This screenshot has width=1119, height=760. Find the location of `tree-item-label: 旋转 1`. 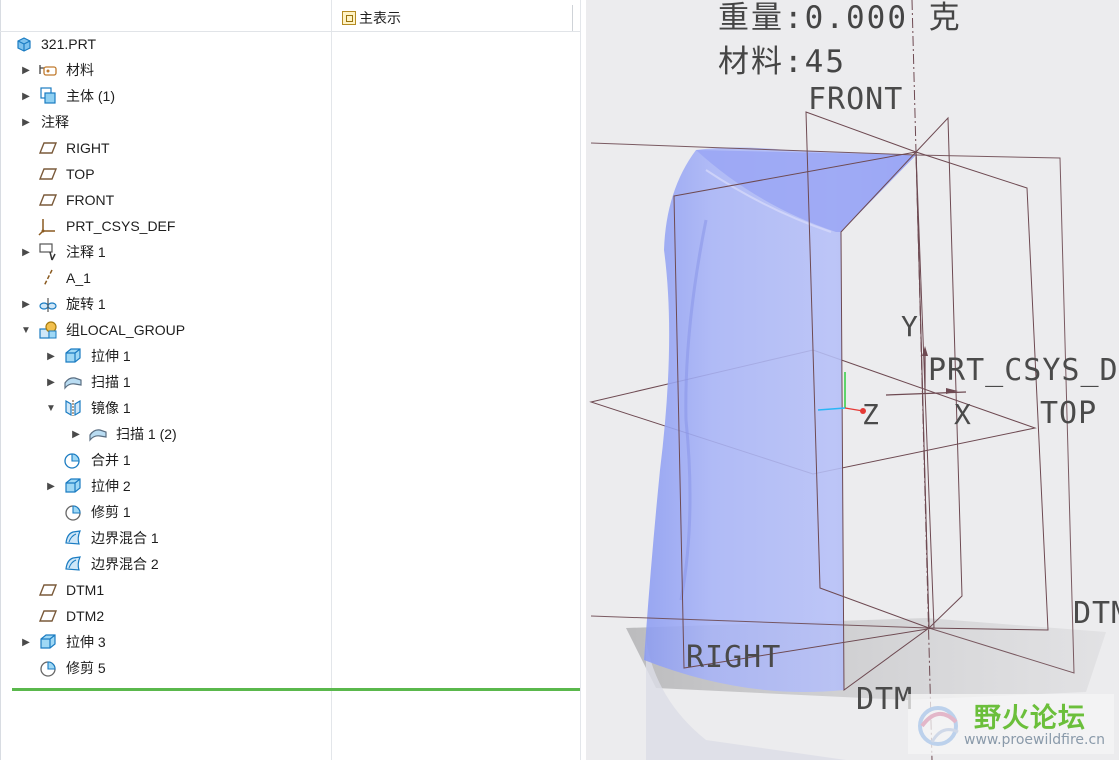

tree-item-label: 旋转 1 is located at coordinates (86, 304).